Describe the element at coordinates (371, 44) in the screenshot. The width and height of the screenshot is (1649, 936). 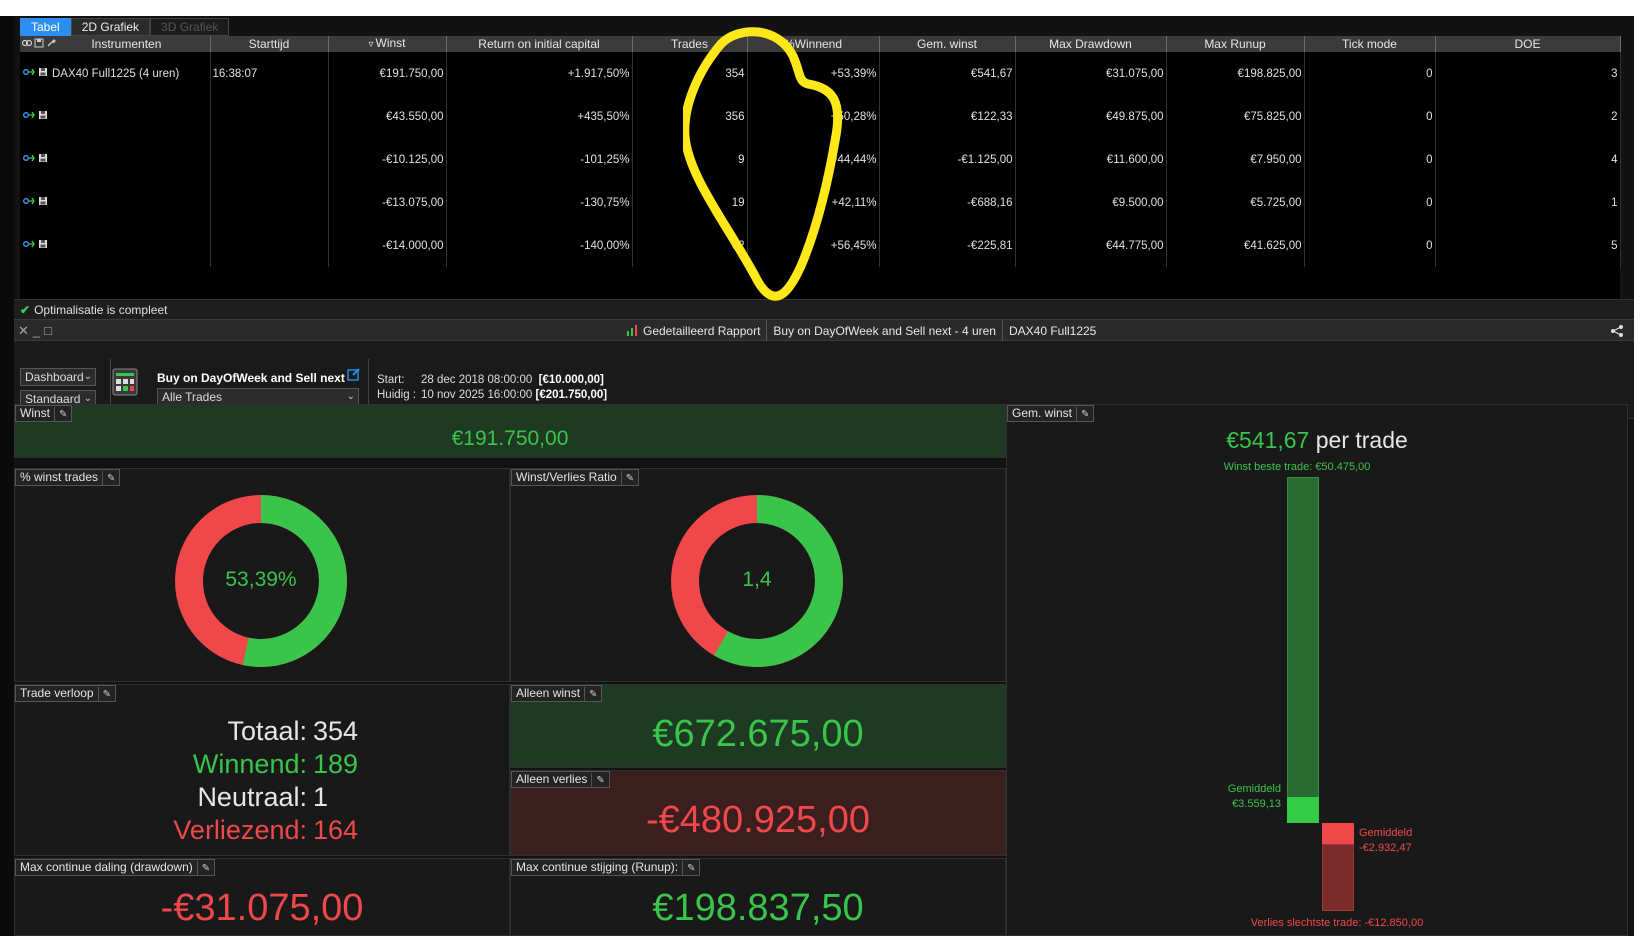
I see `sort-down-icon: ▿` at that location.